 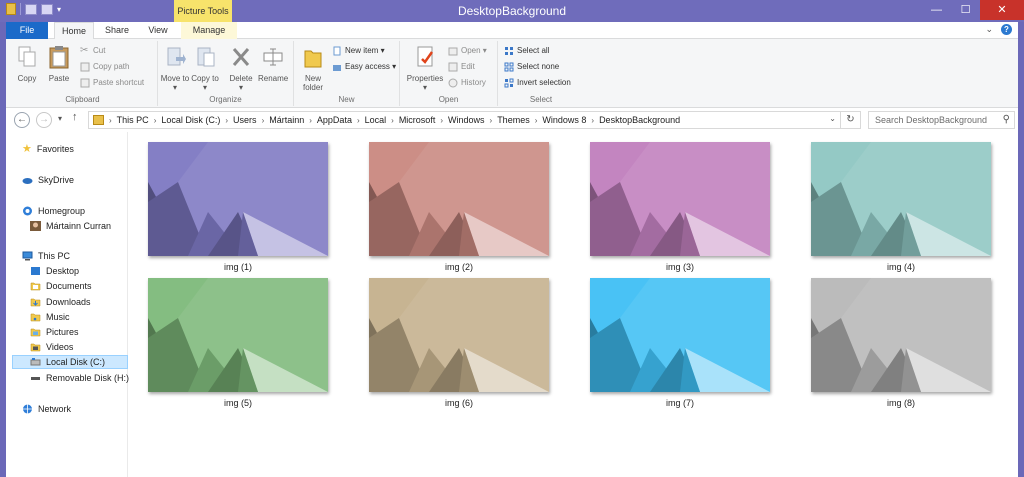 I want to click on nav-item-removable-disk: Removable Disk (H:), so click(x=79, y=378).